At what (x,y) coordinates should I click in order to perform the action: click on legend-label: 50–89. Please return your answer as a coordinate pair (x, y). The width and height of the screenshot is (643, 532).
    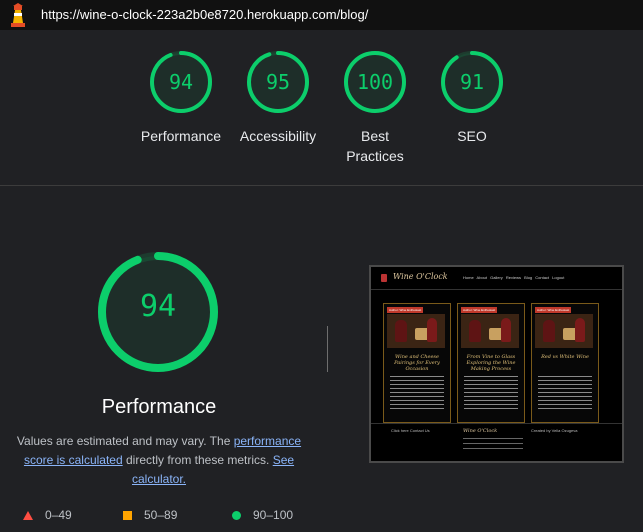
    Looking at the image, I should click on (161, 515).